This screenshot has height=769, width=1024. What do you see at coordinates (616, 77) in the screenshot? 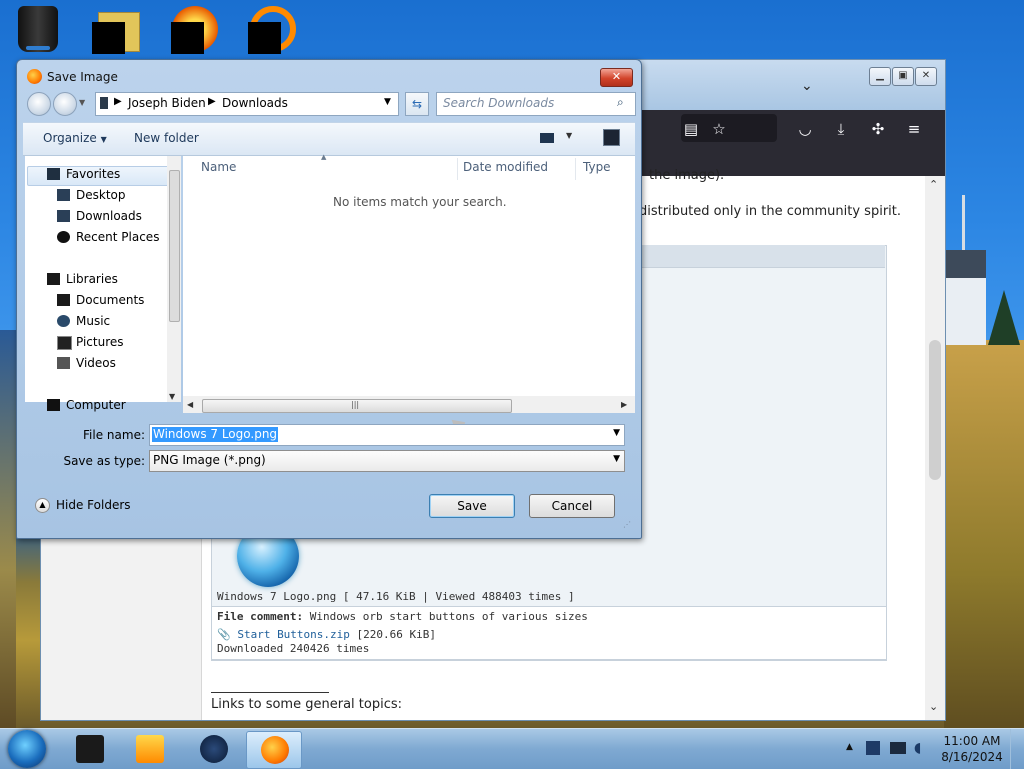
I see `dialog-close-button: ✕` at bounding box center [616, 77].